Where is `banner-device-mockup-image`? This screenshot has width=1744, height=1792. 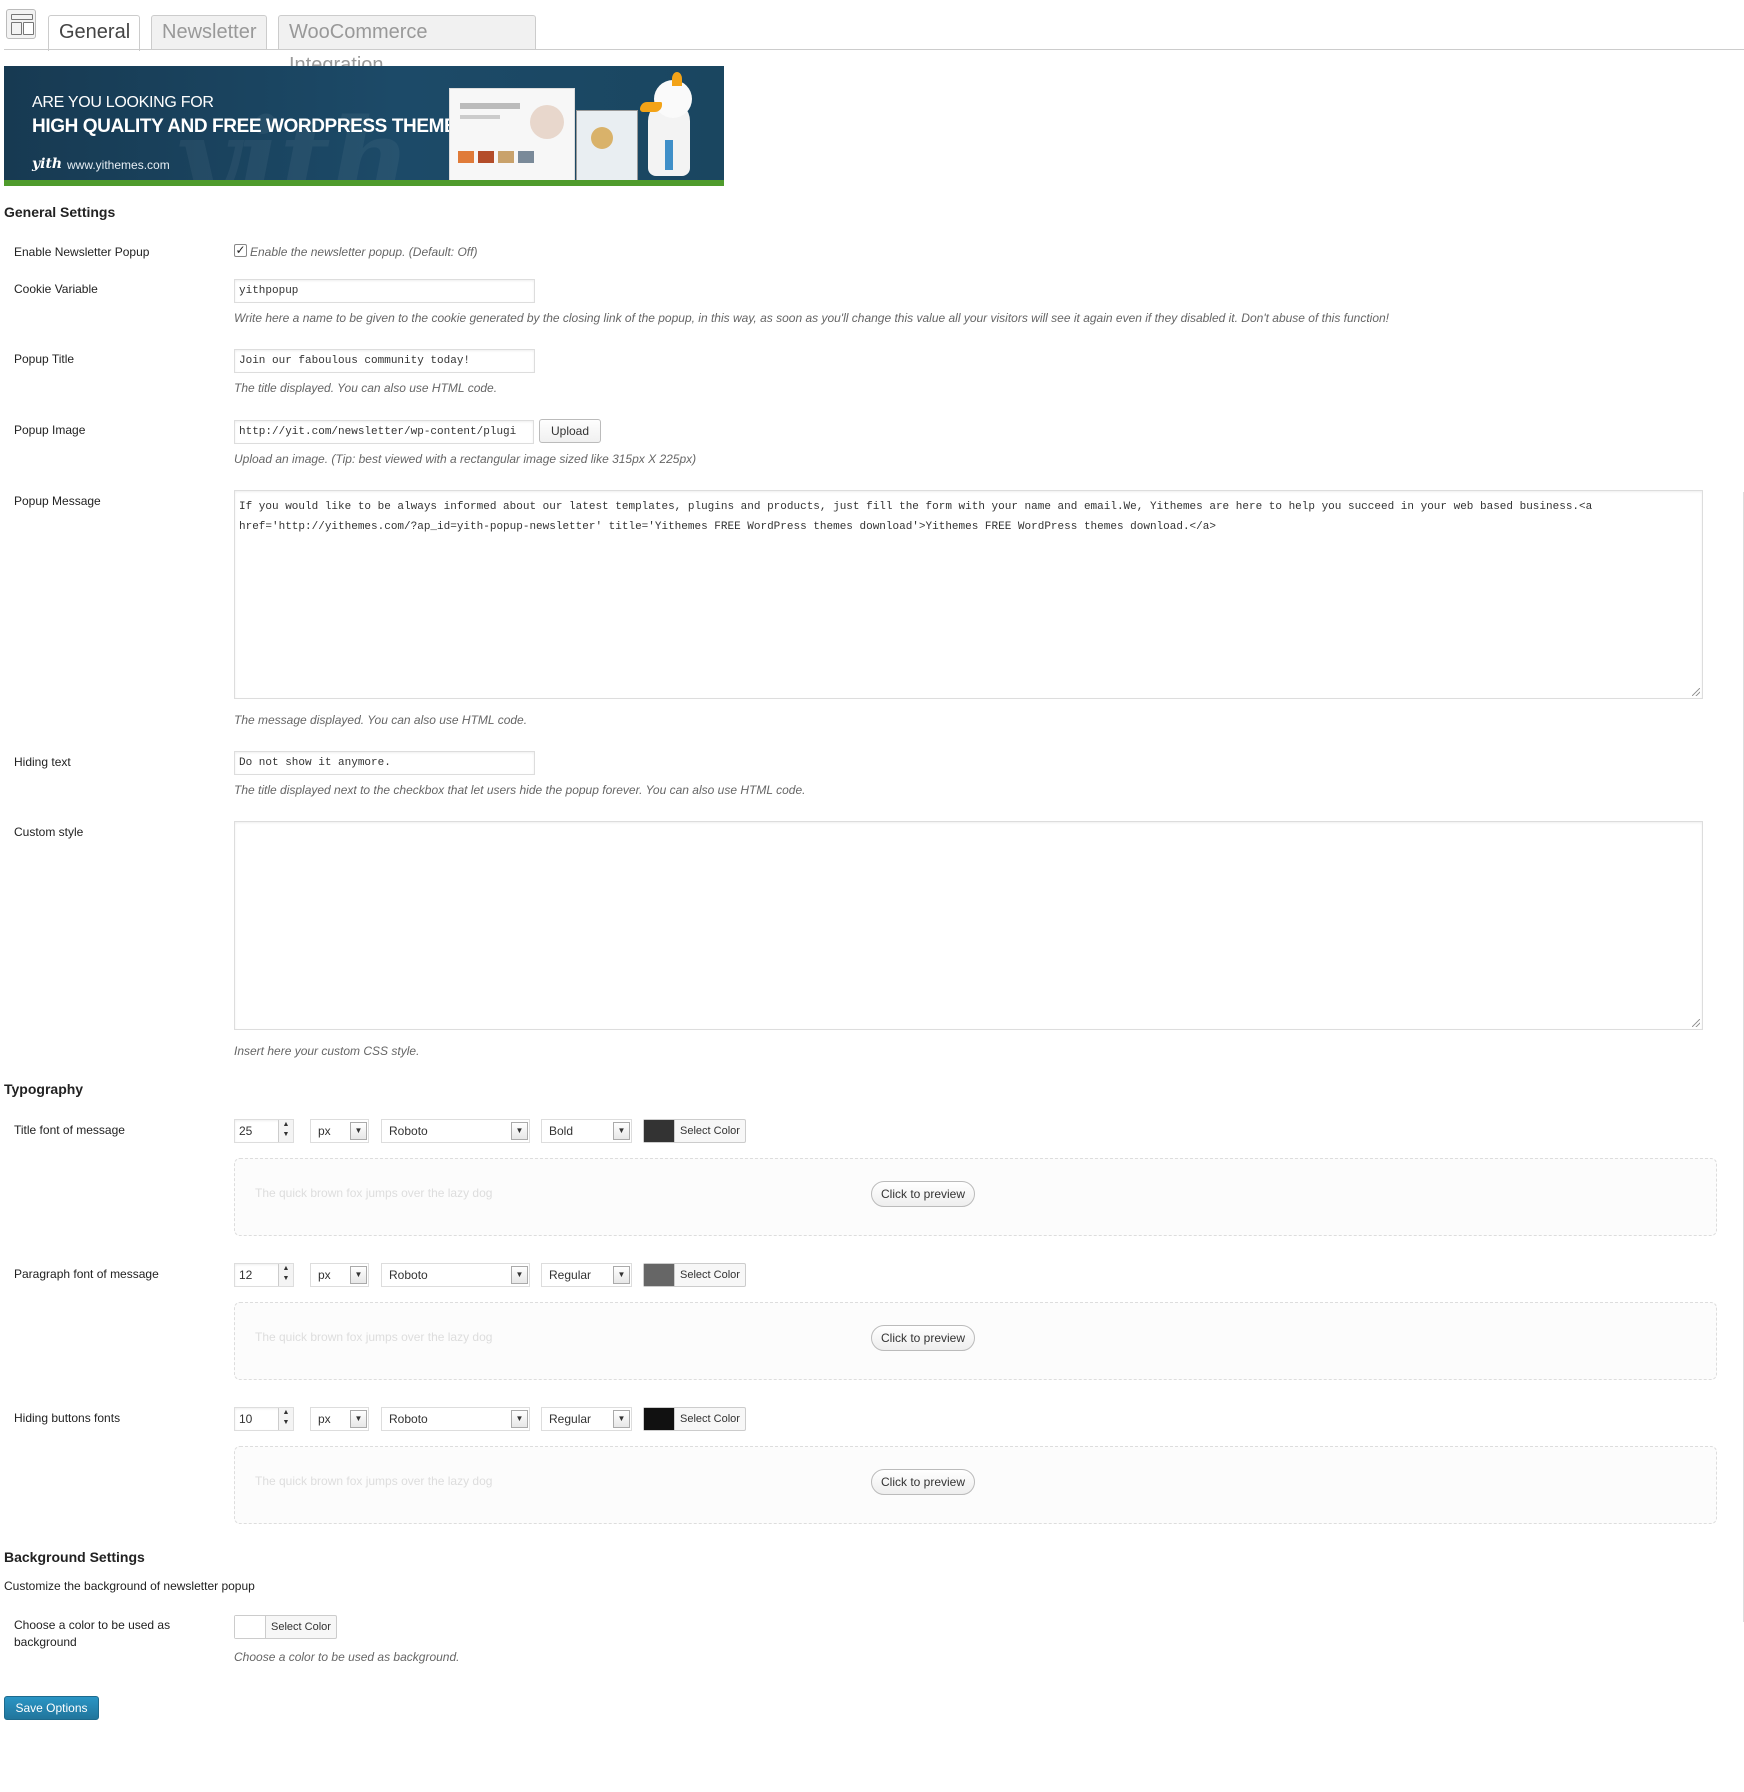
banner-device-mockup-image is located at coordinates (607, 148).